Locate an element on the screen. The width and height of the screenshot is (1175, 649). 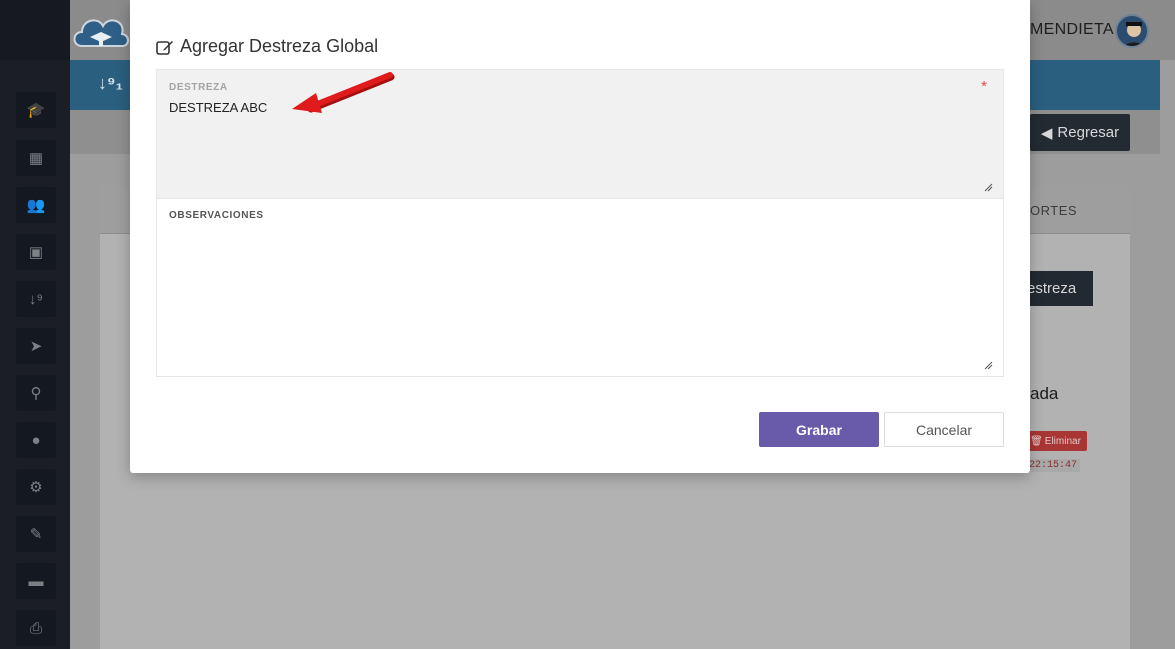
sidebar-item-money: ▣ is located at coordinates (36, 252).